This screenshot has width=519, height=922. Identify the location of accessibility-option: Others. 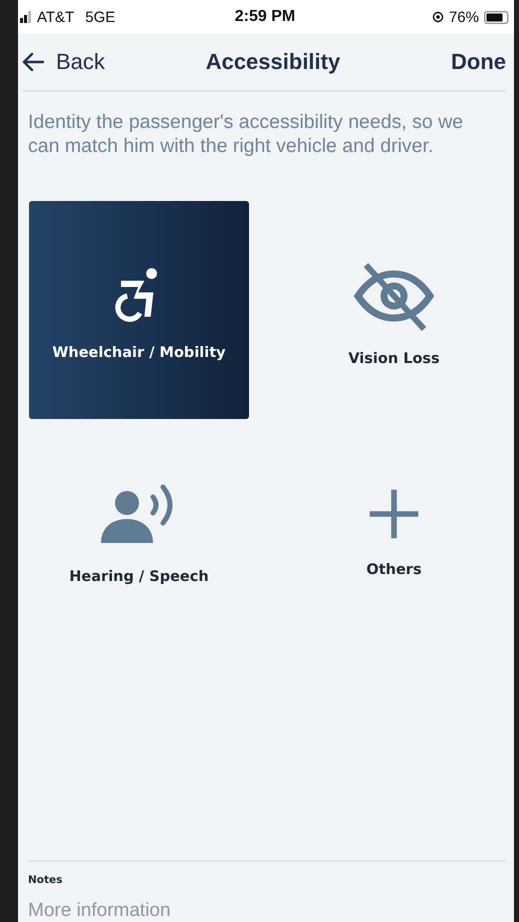
(394, 528).